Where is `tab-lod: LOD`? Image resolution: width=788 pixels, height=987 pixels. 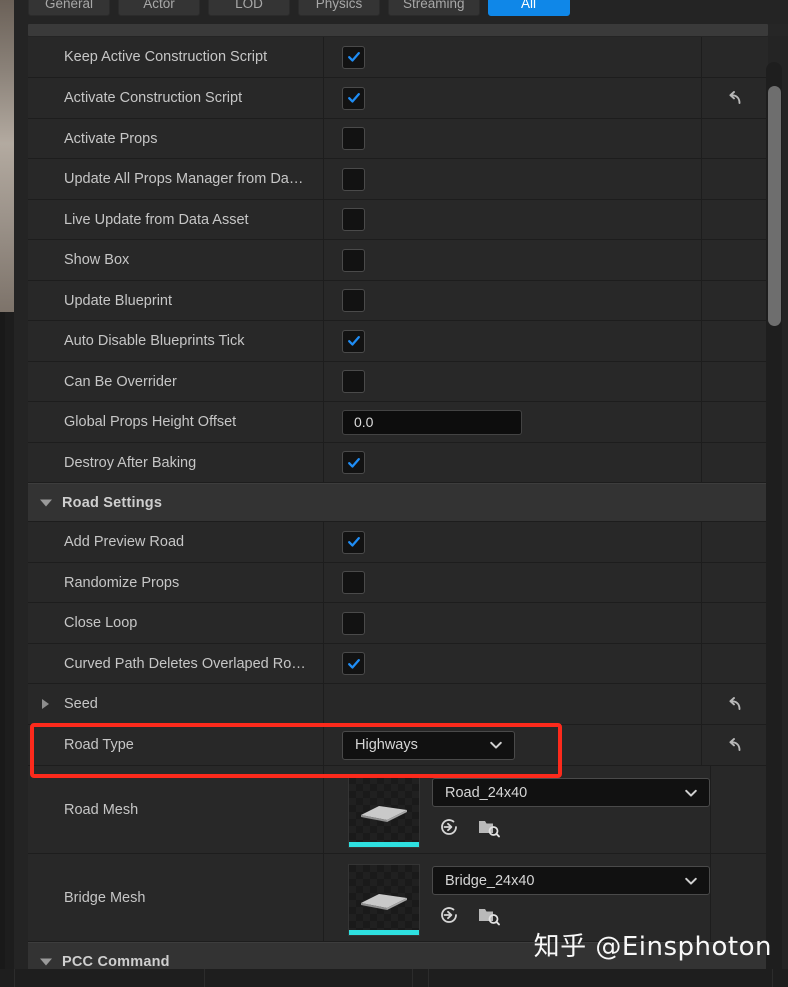 tab-lod: LOD is located at coordinates (249, 8).